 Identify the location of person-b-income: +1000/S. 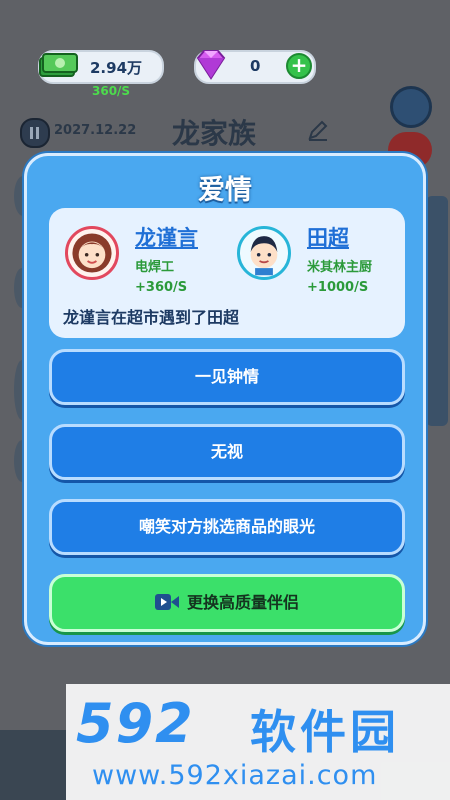
(338, 287).